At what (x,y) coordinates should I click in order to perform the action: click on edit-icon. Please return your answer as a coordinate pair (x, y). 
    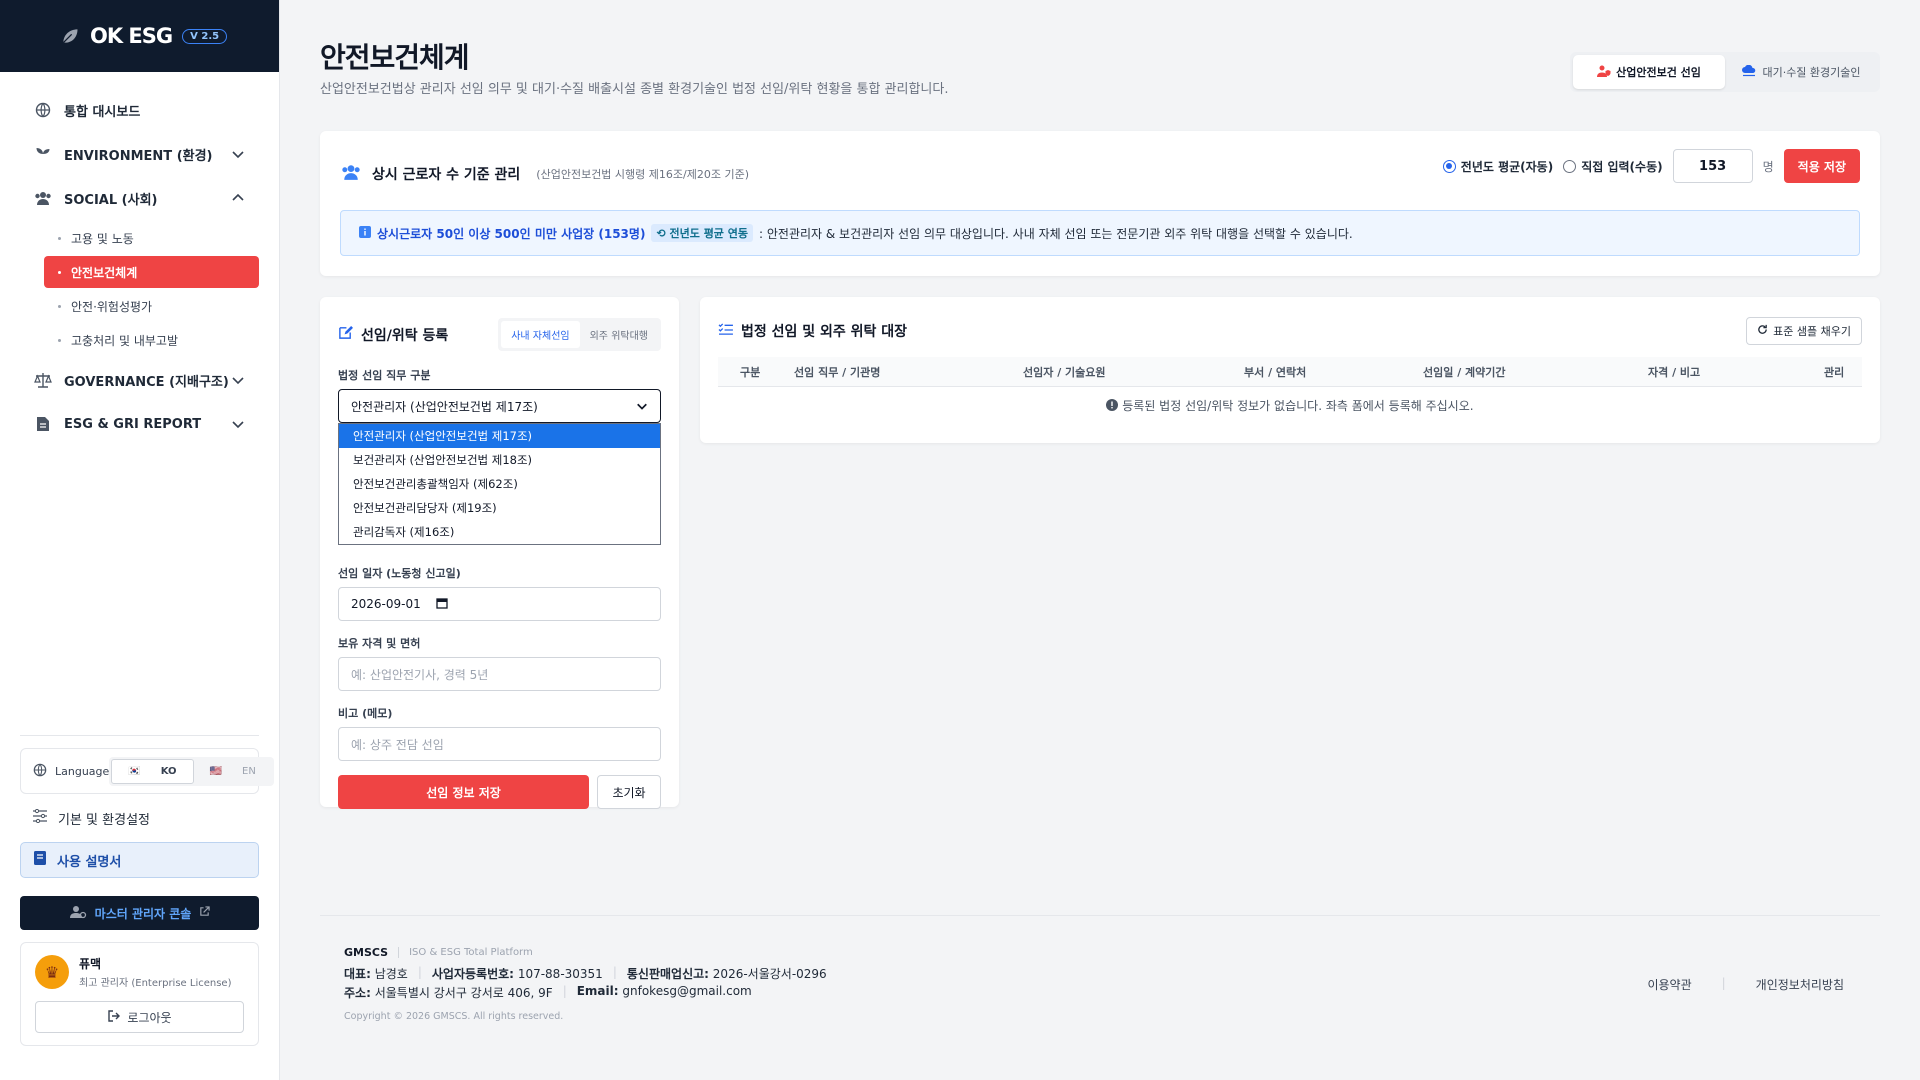
    Looking at the image, I should click on (345, 334).